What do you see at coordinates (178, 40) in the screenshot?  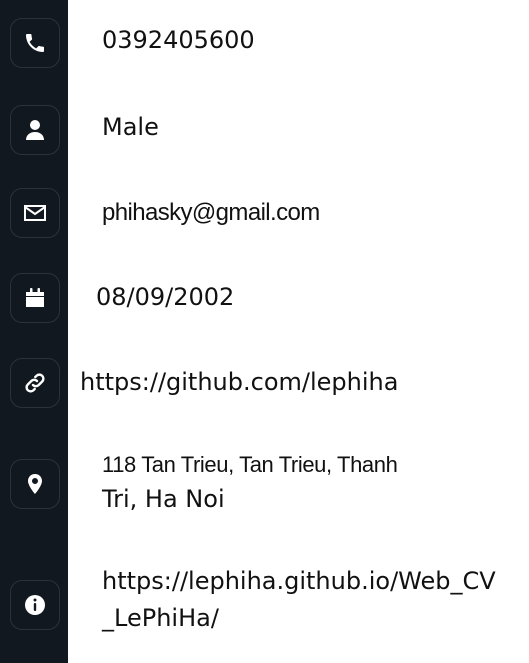 I see `phone-number: 0392405600` at bounding box center [178, 40].